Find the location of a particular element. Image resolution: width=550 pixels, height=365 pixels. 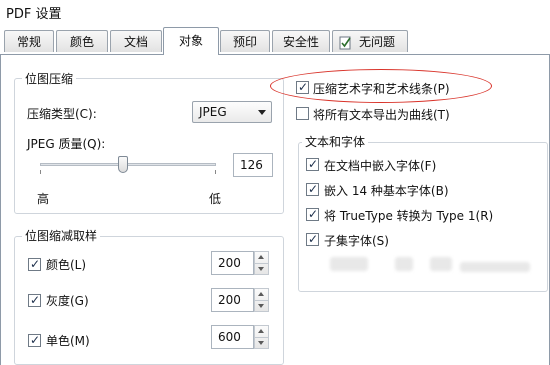

jpeg-quality-input: 126 is located at coordinates (253, 165).